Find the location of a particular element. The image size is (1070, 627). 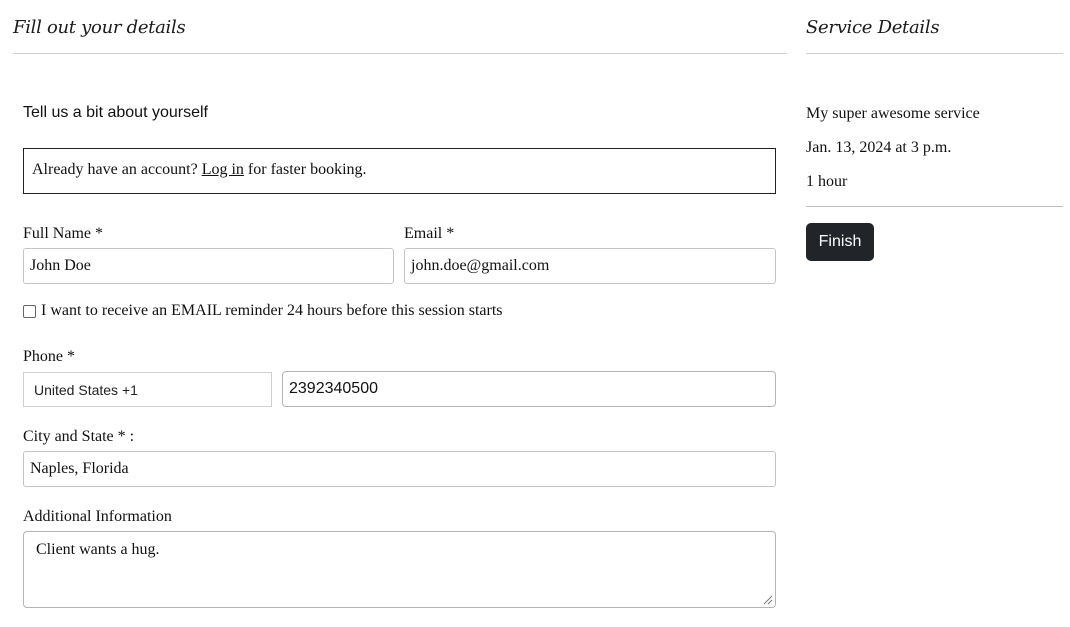

additional-info-label: Additional Information is located at coordinates (97, 516).